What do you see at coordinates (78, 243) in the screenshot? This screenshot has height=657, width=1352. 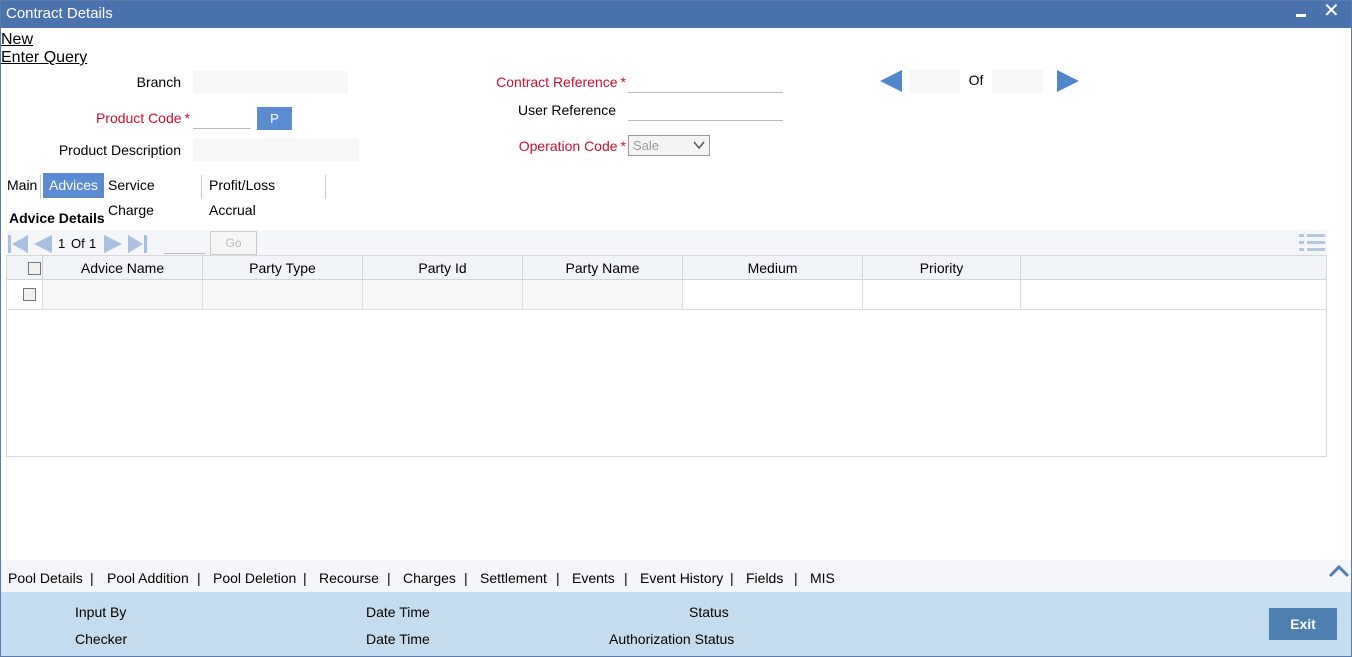 I see `pager-of: Of` at bounding box center [78, 243].